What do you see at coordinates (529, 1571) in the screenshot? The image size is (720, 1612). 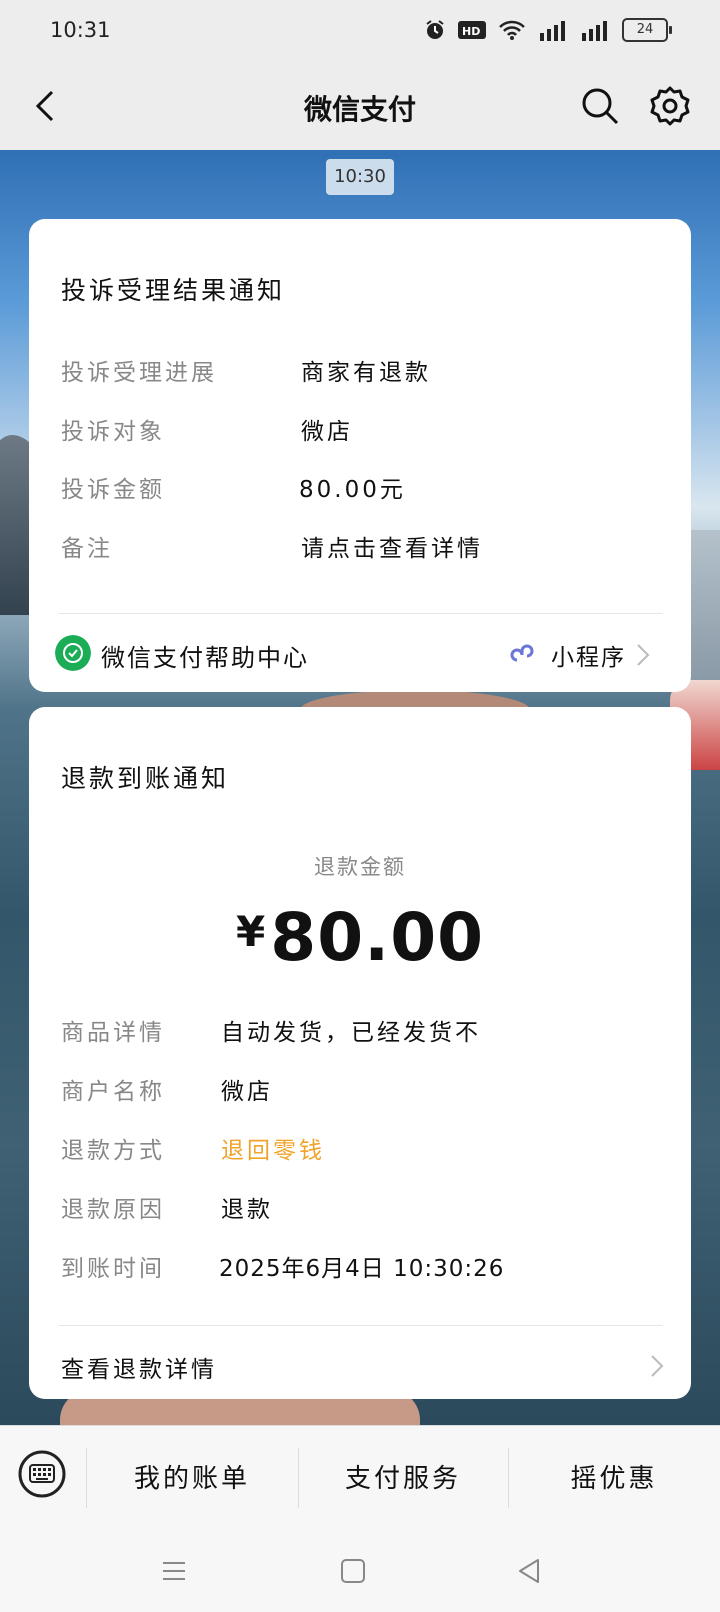 I see `back-triangle-icon` at bounding box center [529, 1571].